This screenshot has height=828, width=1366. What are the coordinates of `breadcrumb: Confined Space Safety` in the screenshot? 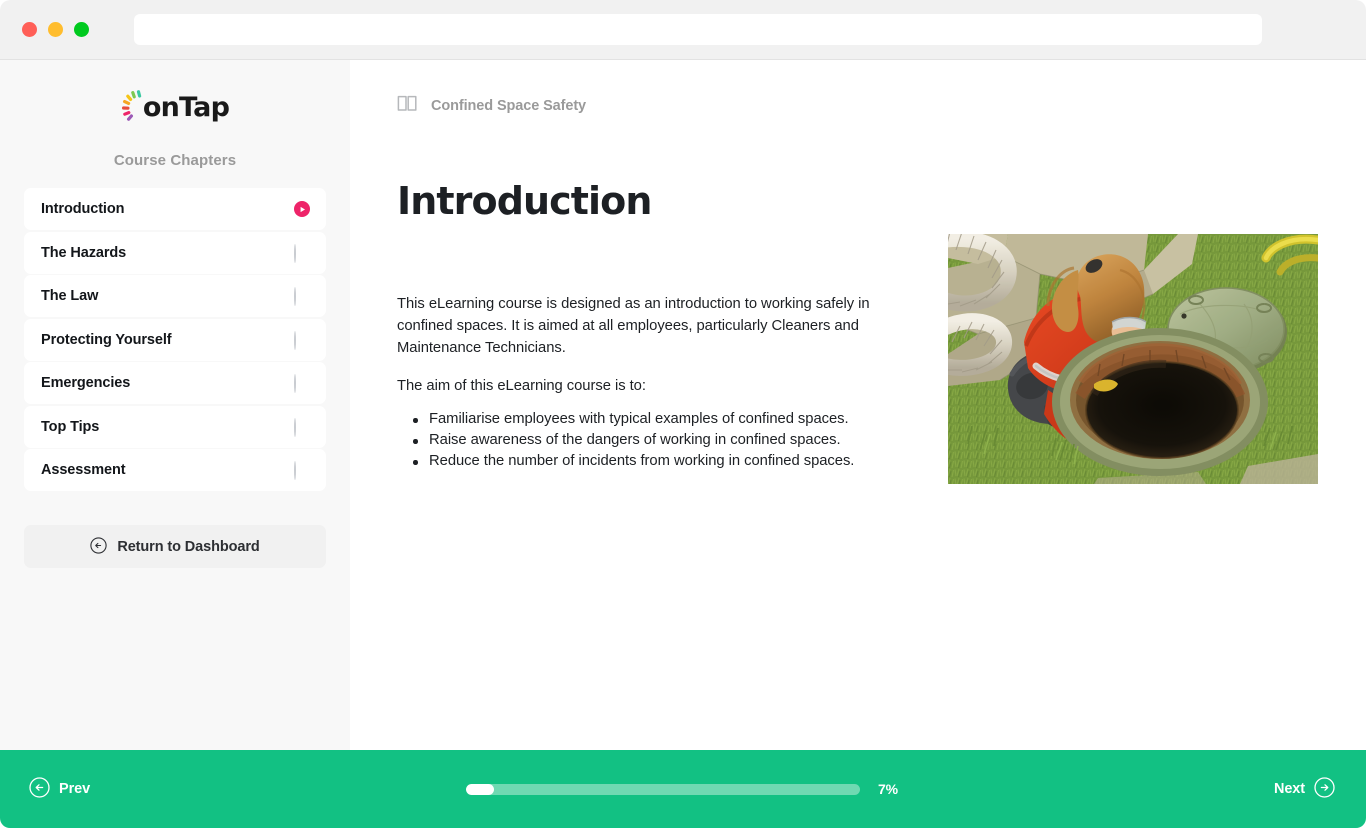 It's located at (491, 105).